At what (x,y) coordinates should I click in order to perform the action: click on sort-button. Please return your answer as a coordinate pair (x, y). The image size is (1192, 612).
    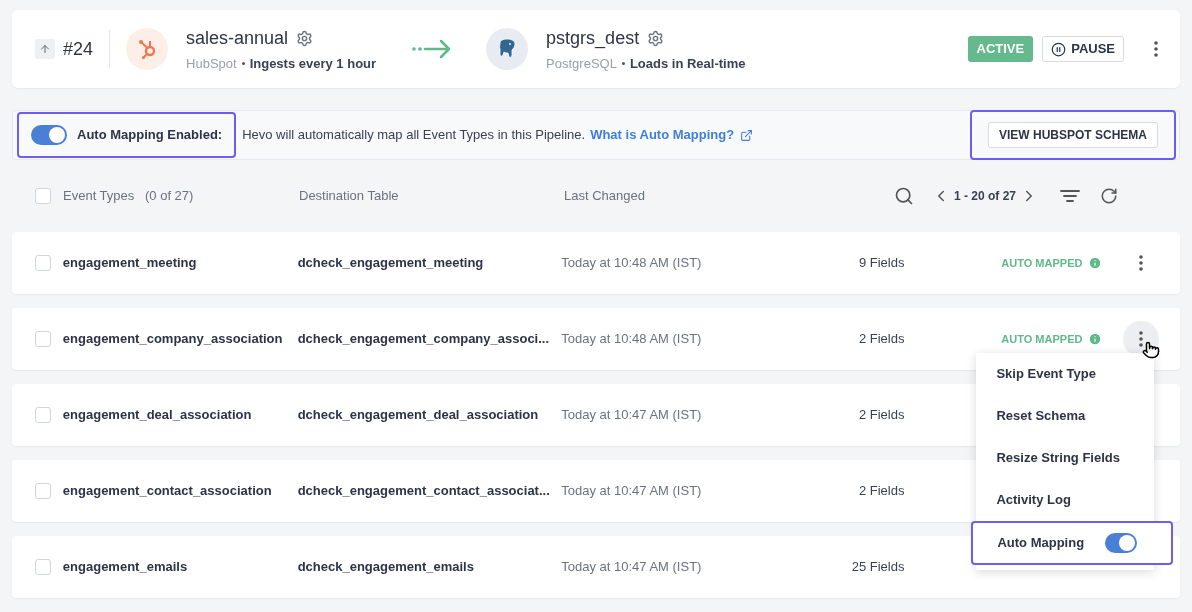
    Looking at the image, I should click on (45, 49).